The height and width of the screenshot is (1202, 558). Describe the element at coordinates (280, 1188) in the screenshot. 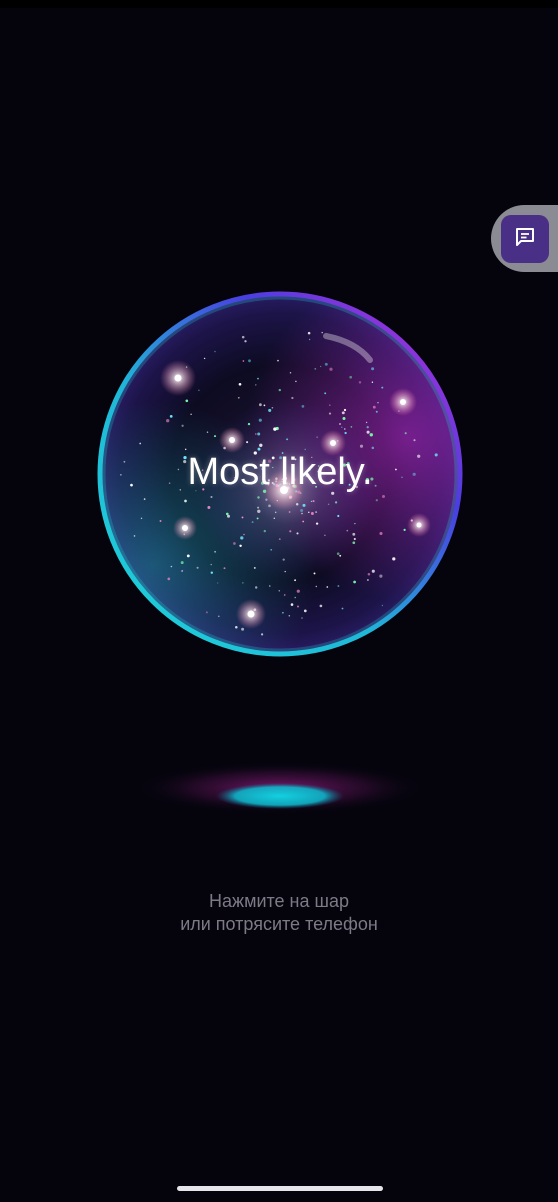

I see `home-indicator` at that location.